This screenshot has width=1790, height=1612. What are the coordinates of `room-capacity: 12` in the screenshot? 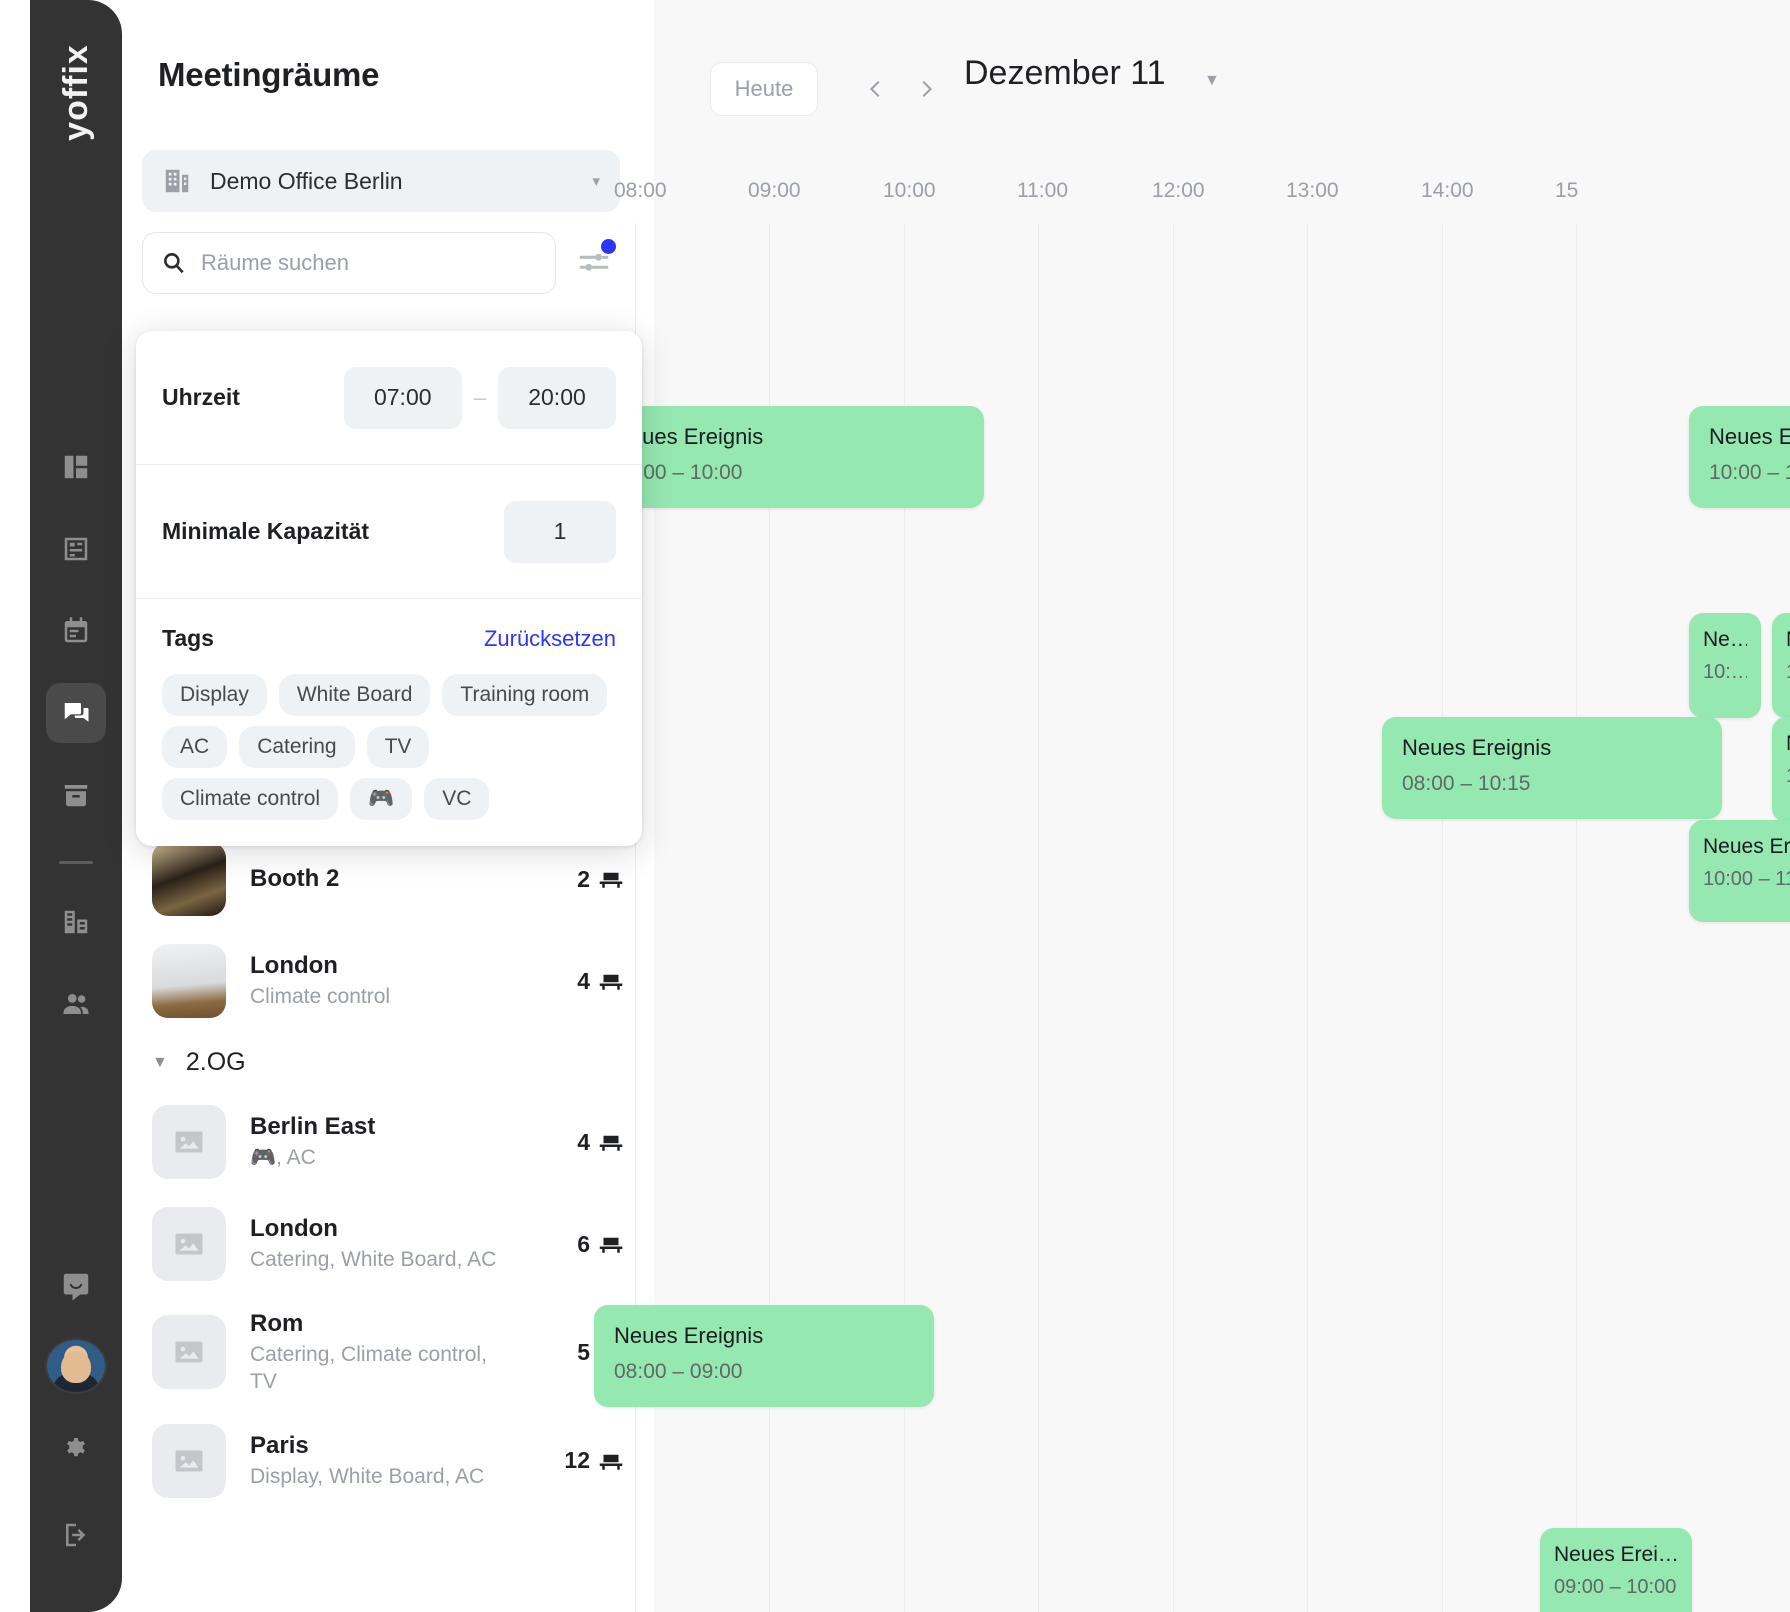 It's located at (595, 1461).